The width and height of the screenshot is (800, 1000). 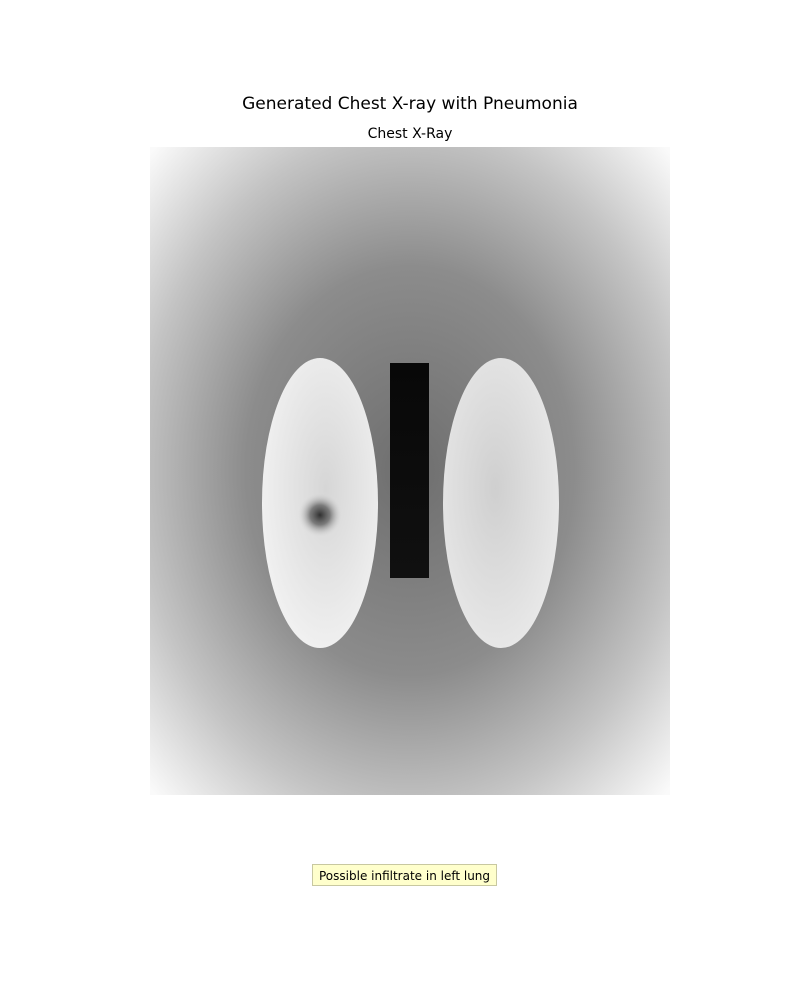 I want to click on figure-title: Generated Chest X-ray with Pneumonia, so click(x=410, y=104).